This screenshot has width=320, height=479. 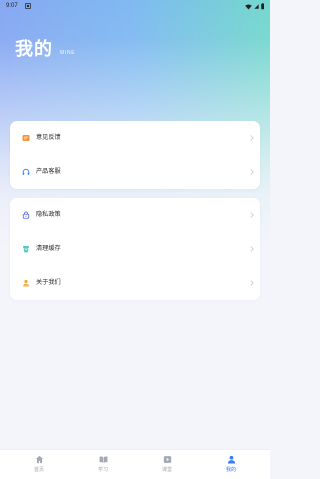 I want to click on clear-cache-icon, so click(x=26, y=249).